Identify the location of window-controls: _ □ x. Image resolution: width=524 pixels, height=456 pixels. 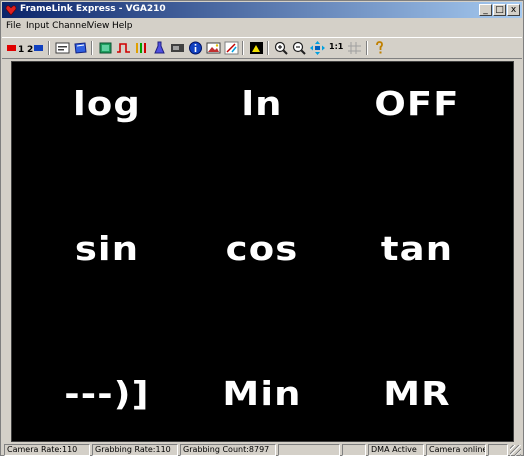
(499, 10).